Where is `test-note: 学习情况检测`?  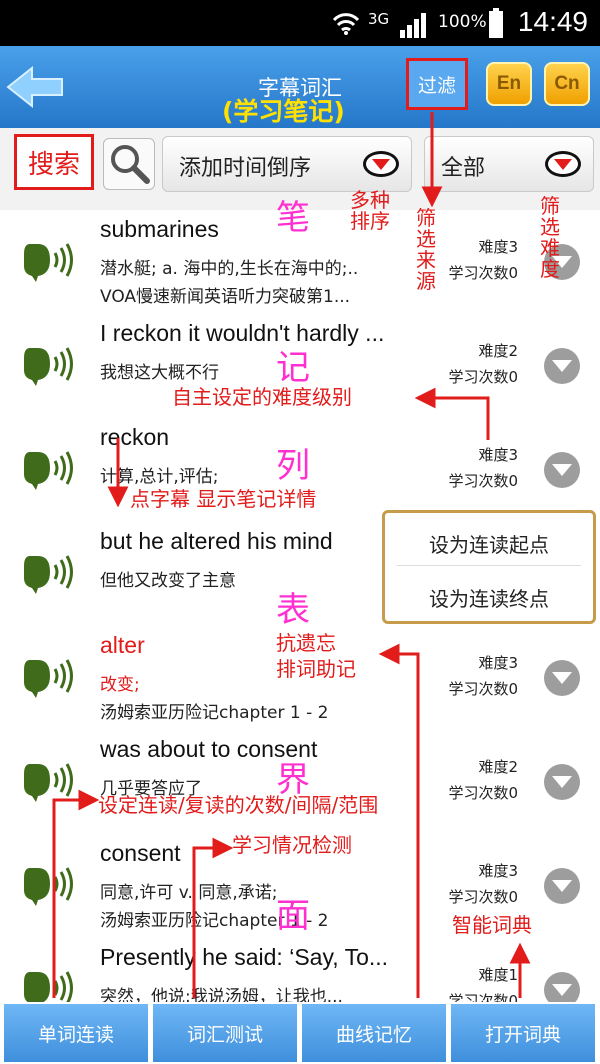
test-note: 学习情况检测 is located at coordinates (292, 845).